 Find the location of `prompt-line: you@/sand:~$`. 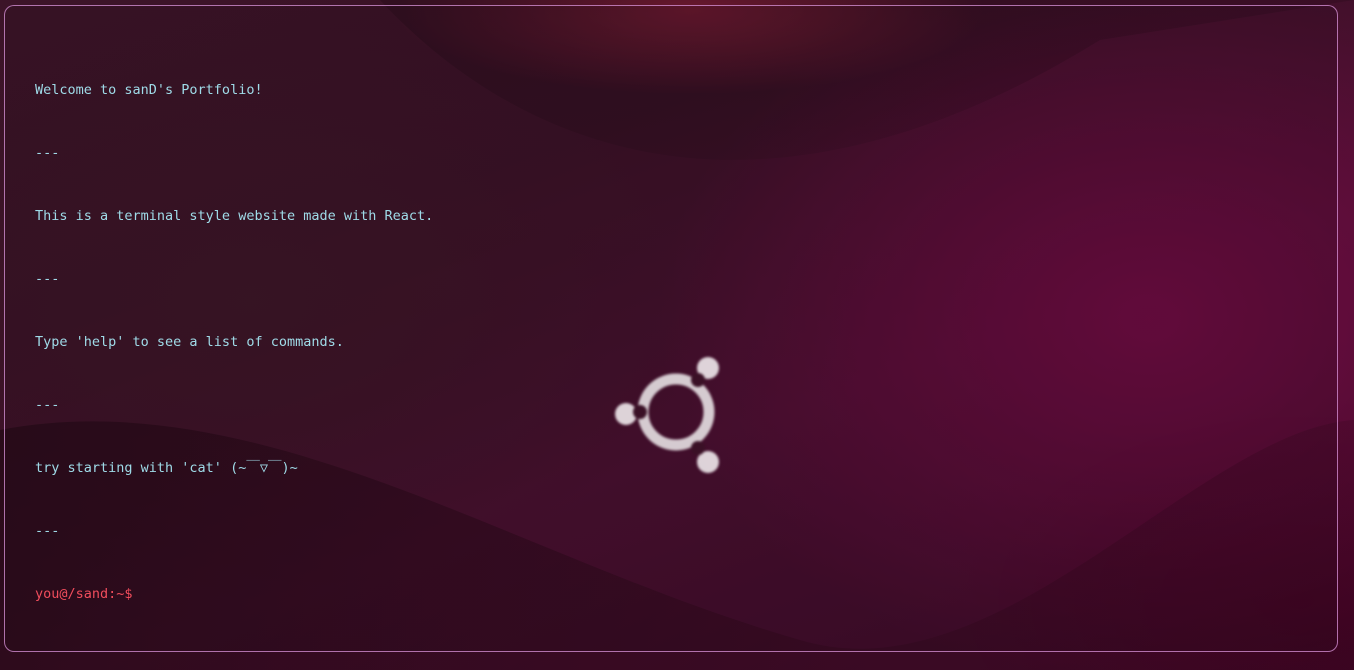

prompt-line: you@/sand:~$ is located at coordinates (386, 594).